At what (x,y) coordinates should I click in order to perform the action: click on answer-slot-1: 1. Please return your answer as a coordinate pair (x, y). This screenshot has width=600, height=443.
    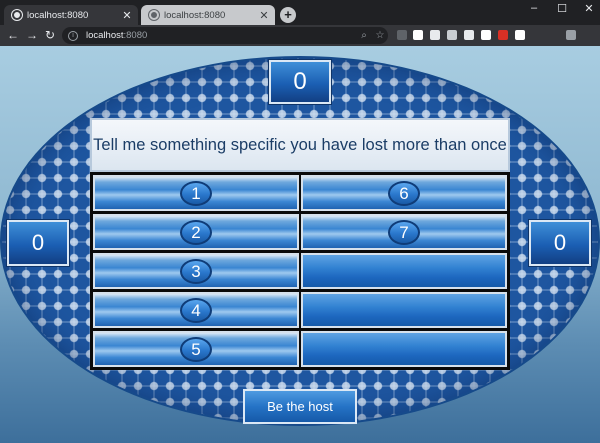
    Looking at the image, I should click on (196, 193).